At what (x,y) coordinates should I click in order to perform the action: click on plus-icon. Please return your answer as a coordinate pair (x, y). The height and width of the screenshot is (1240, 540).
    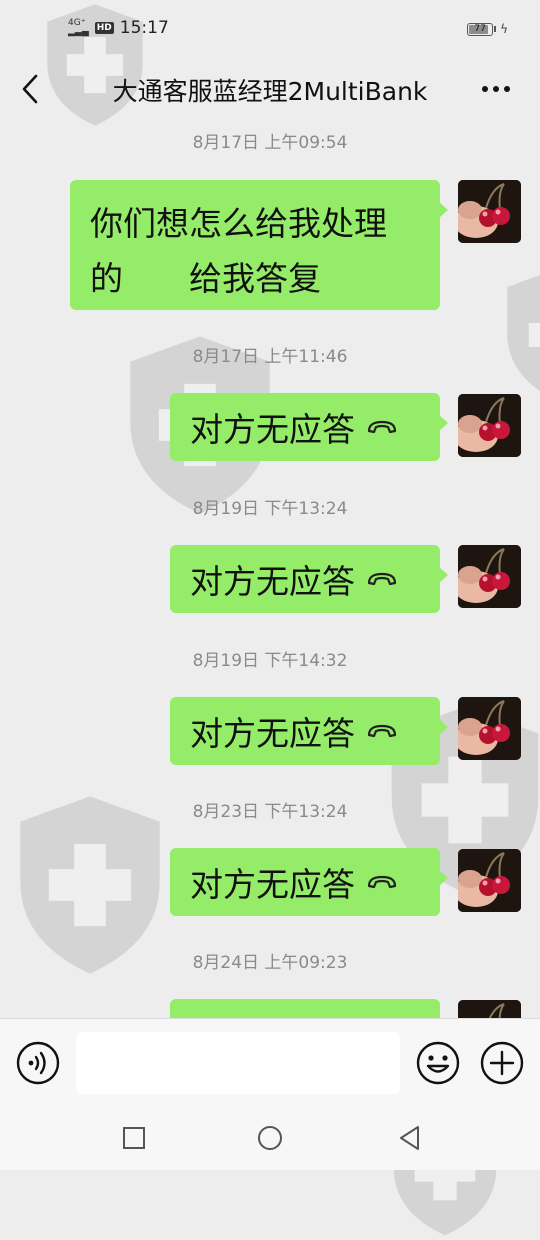
    Looking at the image, I should click on (502, 1063).